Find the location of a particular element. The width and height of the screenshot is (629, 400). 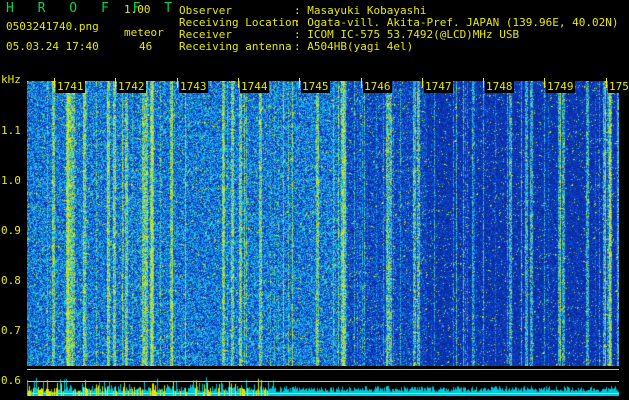

x-tick-label: 1747 is located at coordinates (438, 86).